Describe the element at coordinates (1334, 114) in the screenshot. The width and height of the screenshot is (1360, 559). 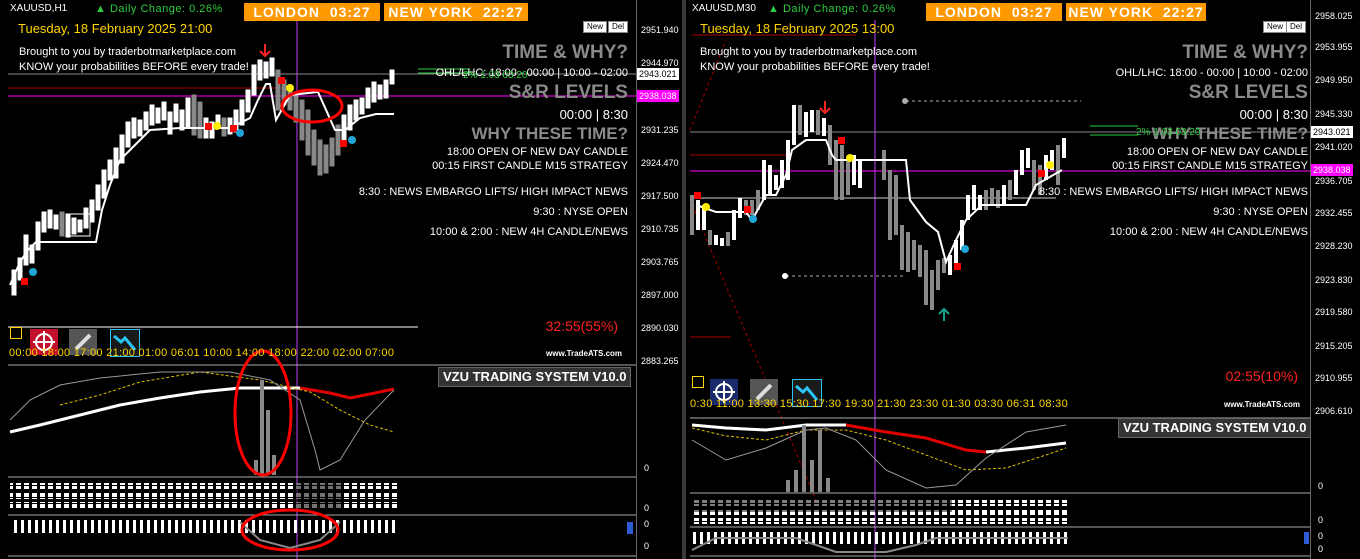
I see `price-tick: 2945.330` at that location.